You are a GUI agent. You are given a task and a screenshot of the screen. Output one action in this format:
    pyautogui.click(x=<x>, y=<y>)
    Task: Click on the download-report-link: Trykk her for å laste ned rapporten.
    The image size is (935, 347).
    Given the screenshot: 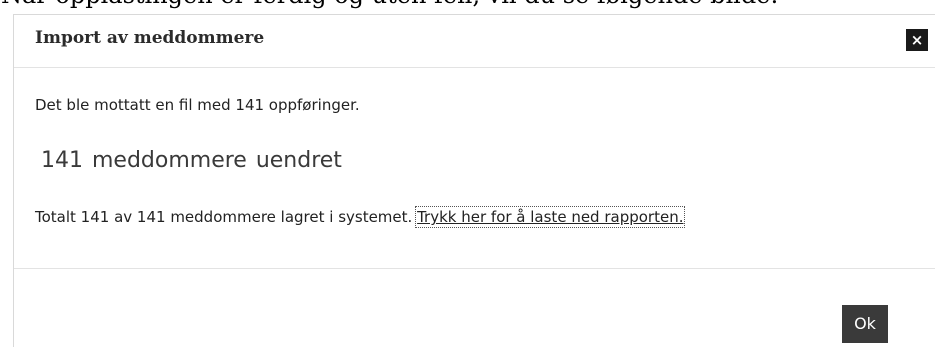 What is the action you would take?
    pyautogui.click(x=550, y=217)
    